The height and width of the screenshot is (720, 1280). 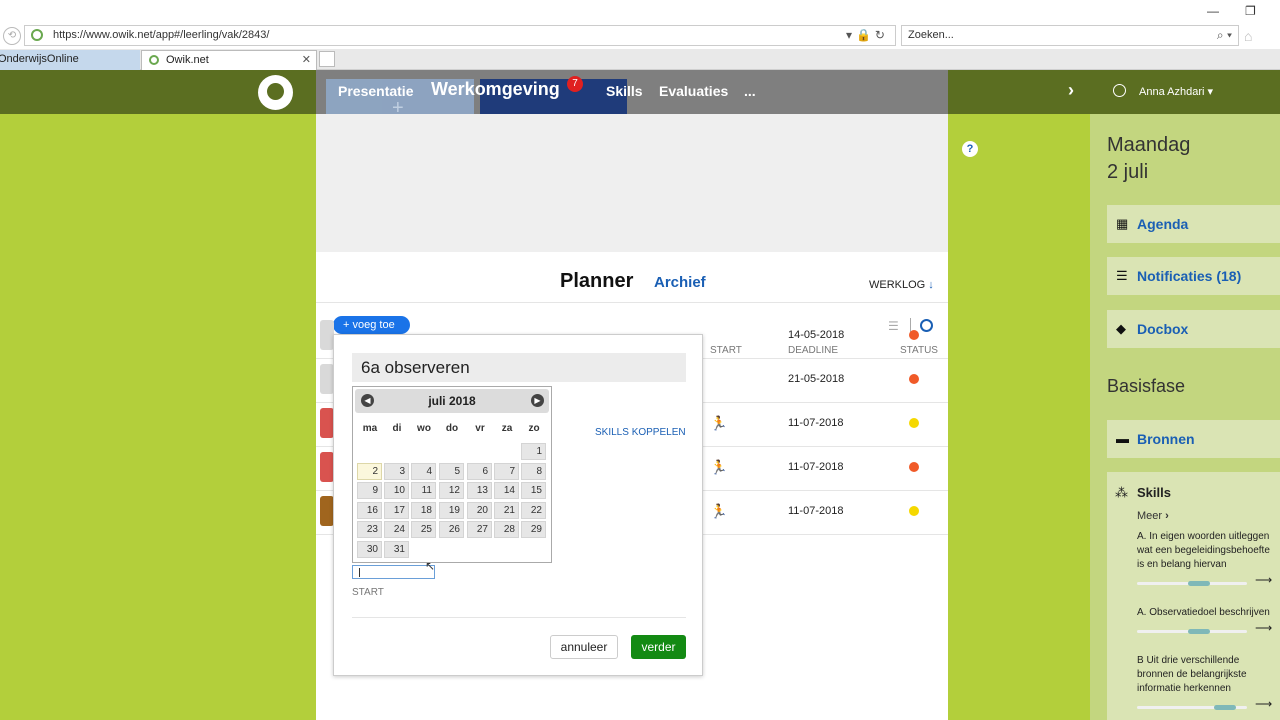 I want to click on calendar-day: 14, so click(x=506, y=490).